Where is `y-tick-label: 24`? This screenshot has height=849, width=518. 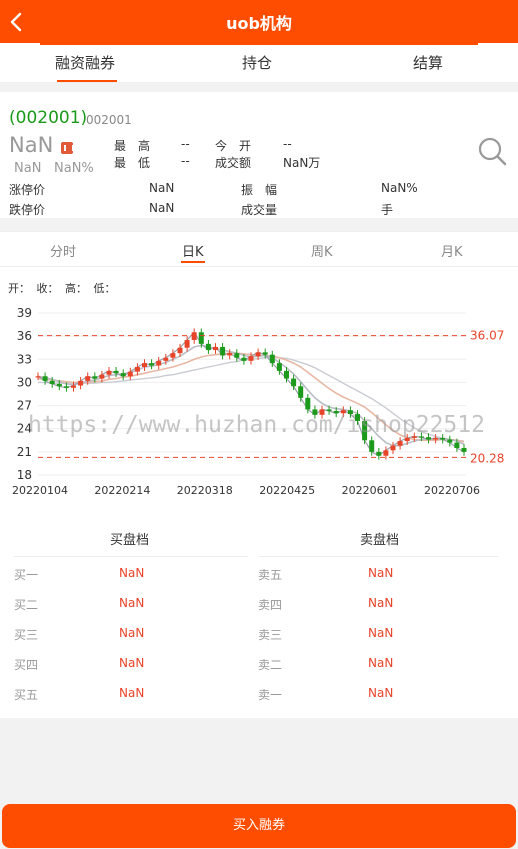
y-tick-label: 24 is located at coordinates (24, 429).